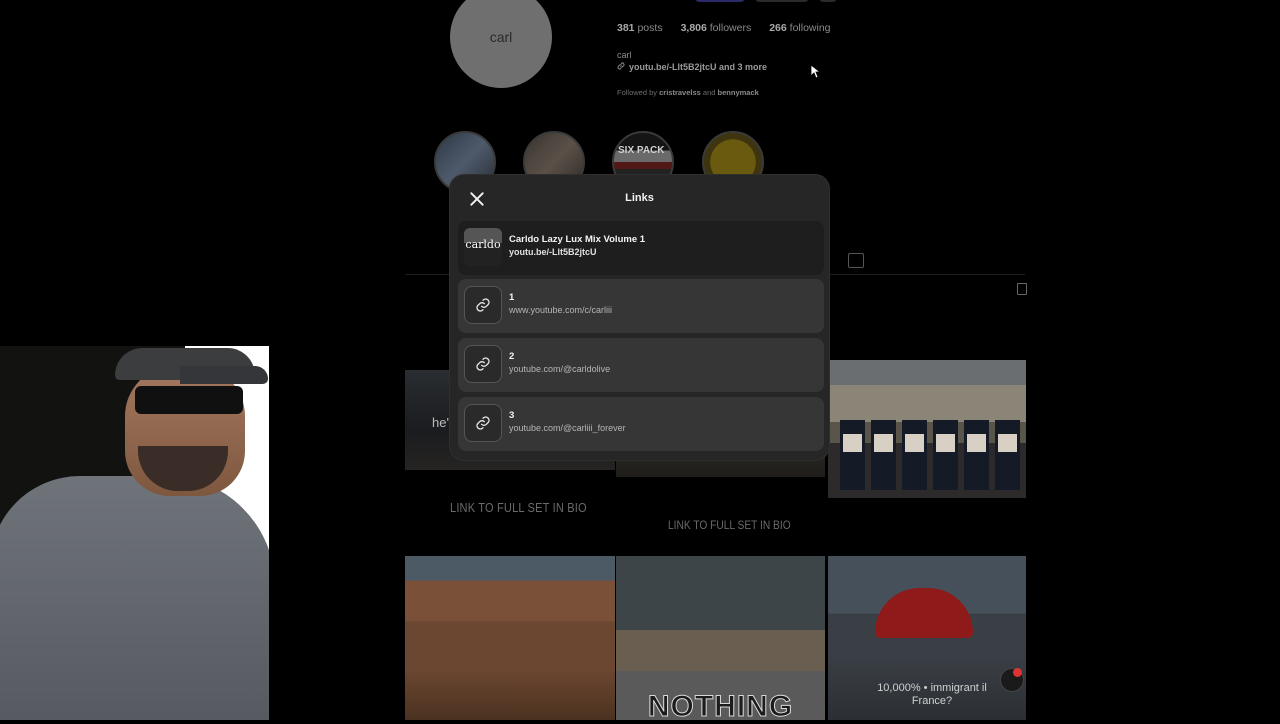  What do you see at coordinates (134, 598) in the screenshot?
I see `webcam-person-shirt` at bounding box center [134, 598].